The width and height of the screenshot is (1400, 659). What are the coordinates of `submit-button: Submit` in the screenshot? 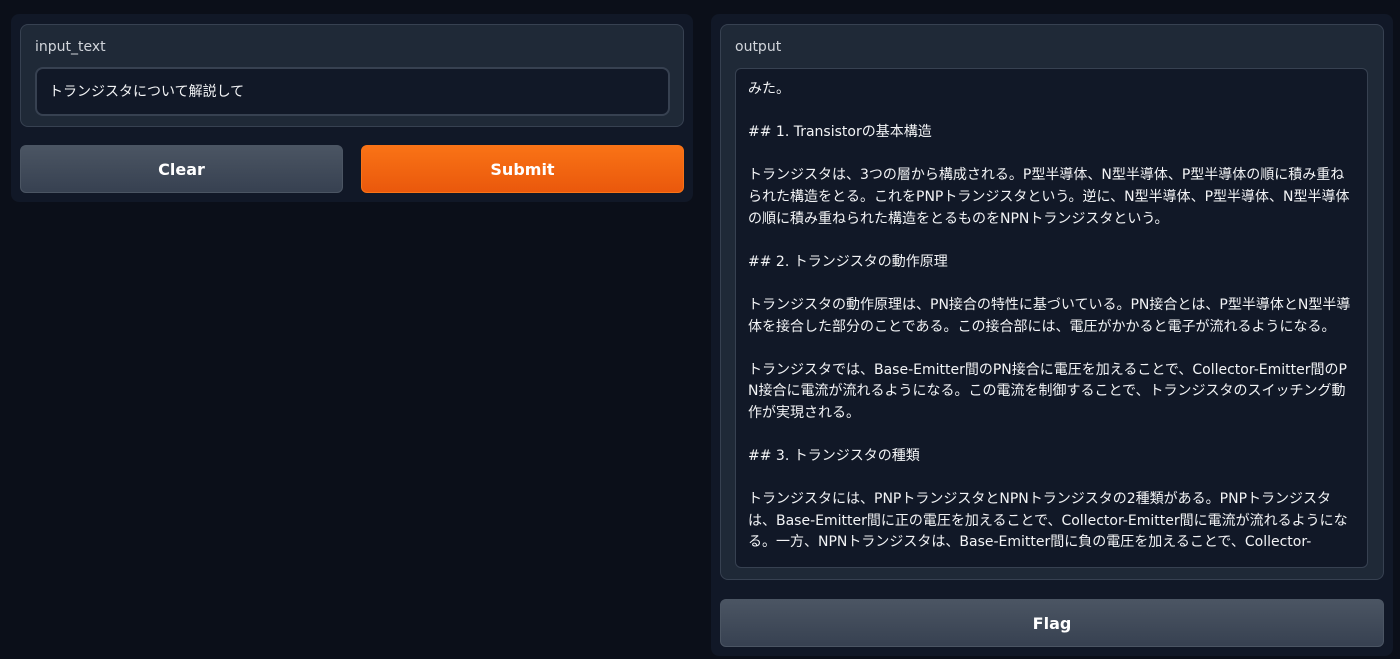 It's located at (522, 169).